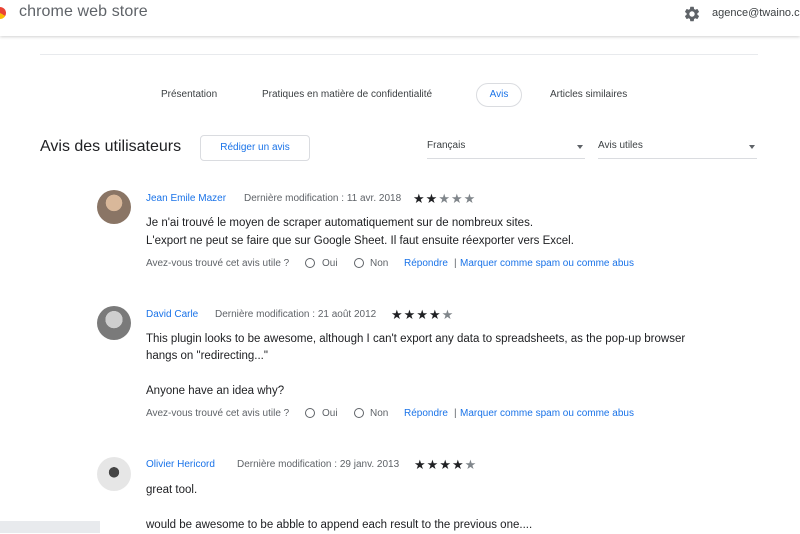 The image size is (800, 534). What do you see at coordinates (677, 149) in the screenshot?
I see `sort-select: Avis utiles` at bounding box center [677, 149].